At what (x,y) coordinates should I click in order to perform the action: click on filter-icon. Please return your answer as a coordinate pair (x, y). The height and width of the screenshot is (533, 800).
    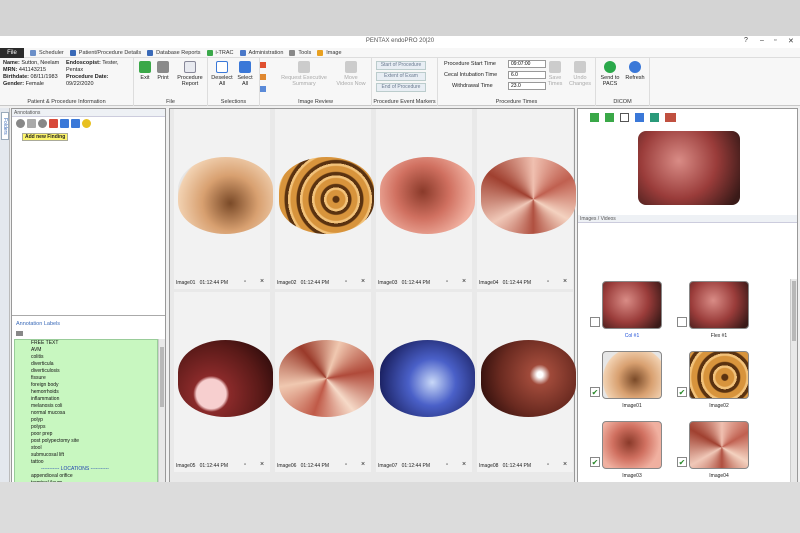
    Looking at the image, I should click on (19, 333).